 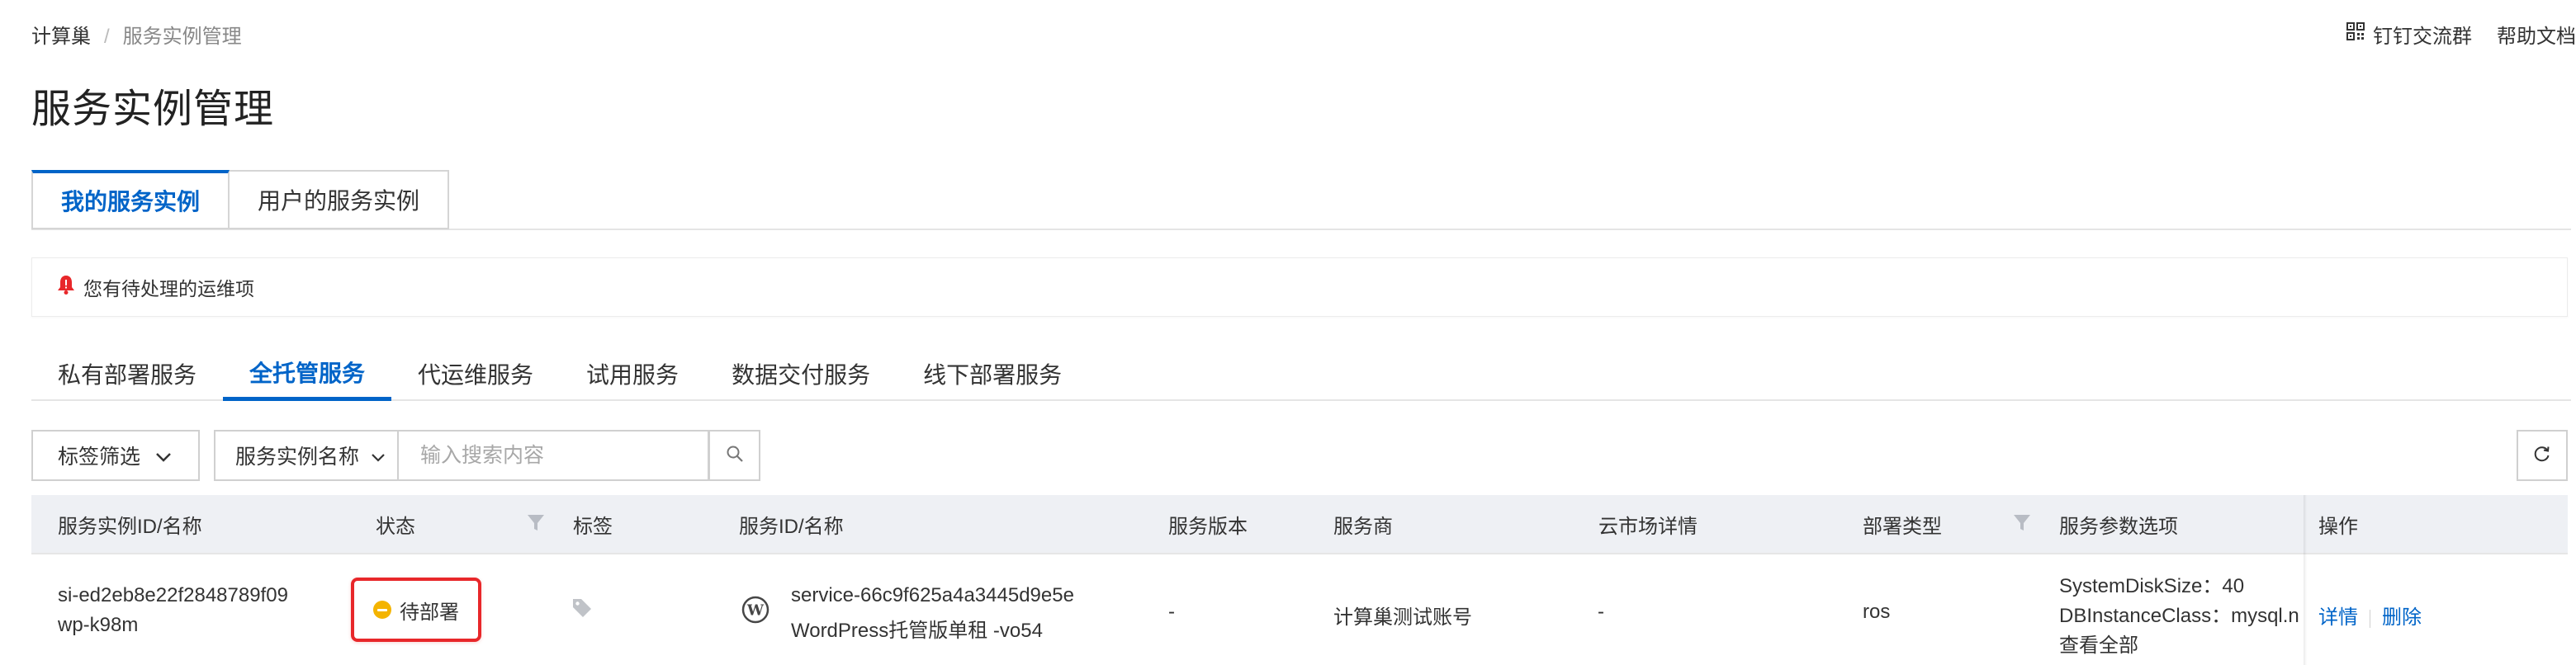 I want to click on service-id-link: service-66c9f625a4a3445d9e5e, so click(x=932, y=595).